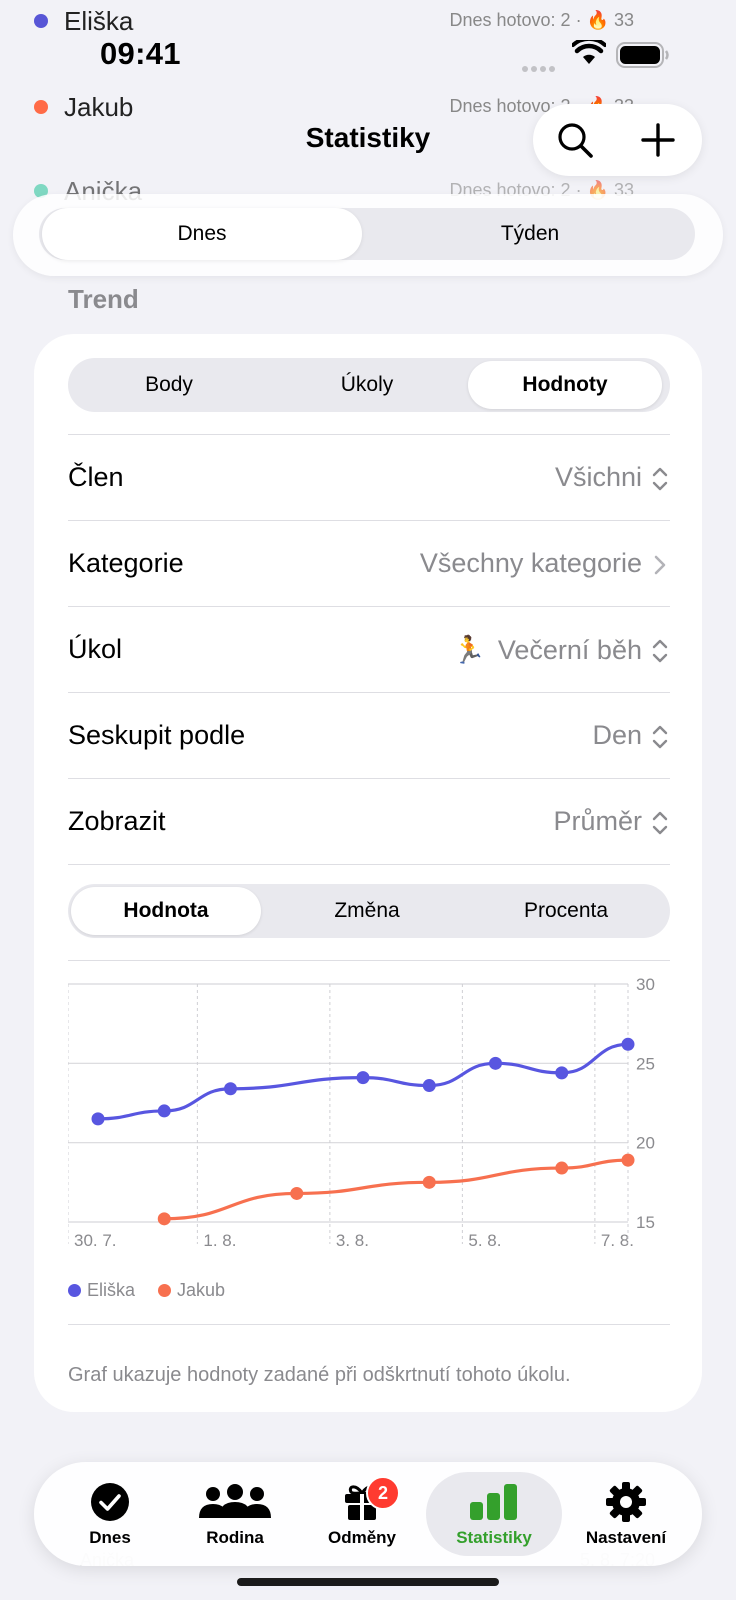 The image size is (736, 1600). I want to click on status-time: 09:41, so click(140, 53).